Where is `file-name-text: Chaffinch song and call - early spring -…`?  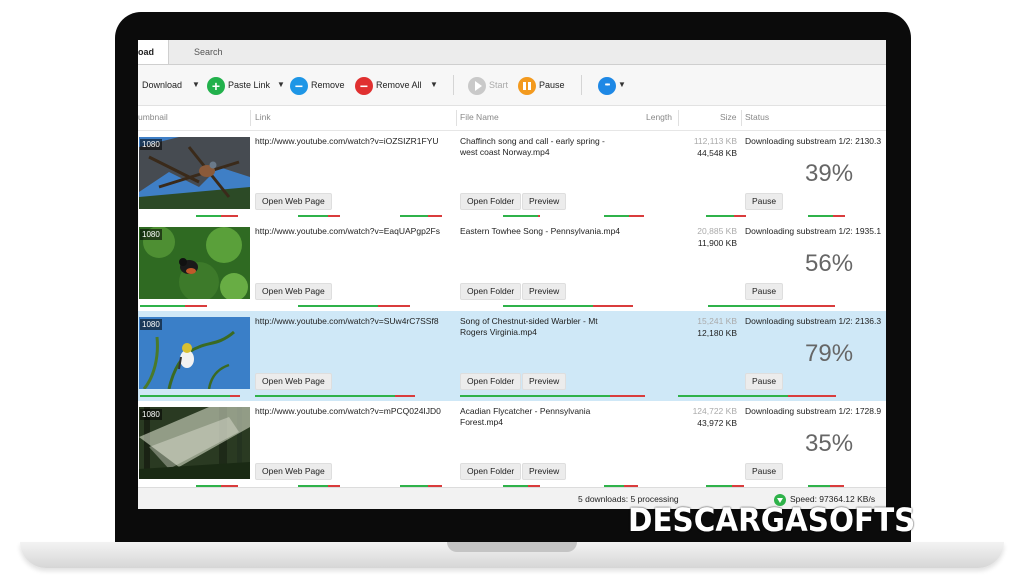 file-name-text: Chaffinch song and call - early spring -… is located at coordinates (532, 146).